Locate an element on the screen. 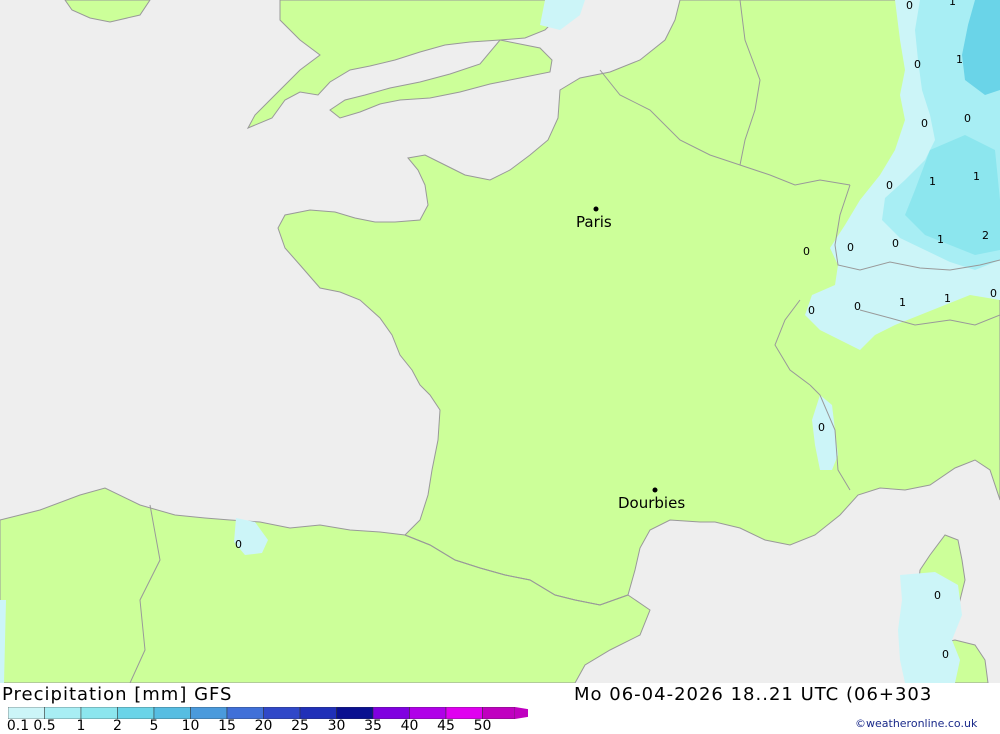 This screenshot has width=1000, height=734. scale-label: 0.5 is located at coordinates (44, 726).